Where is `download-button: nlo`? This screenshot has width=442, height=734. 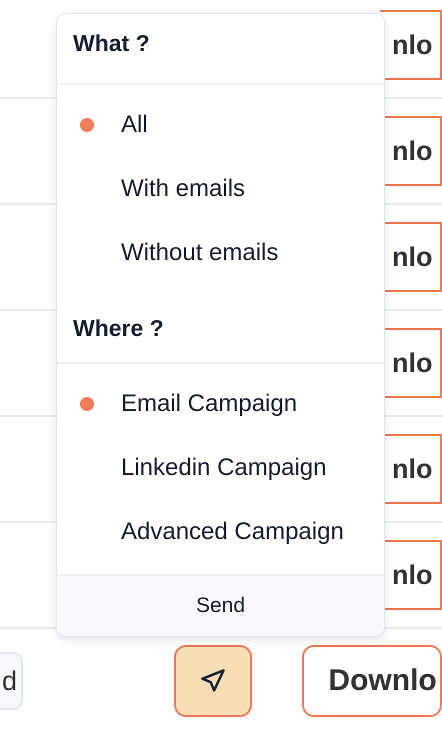
download-button: nlo is located at coordinates (411, 45).